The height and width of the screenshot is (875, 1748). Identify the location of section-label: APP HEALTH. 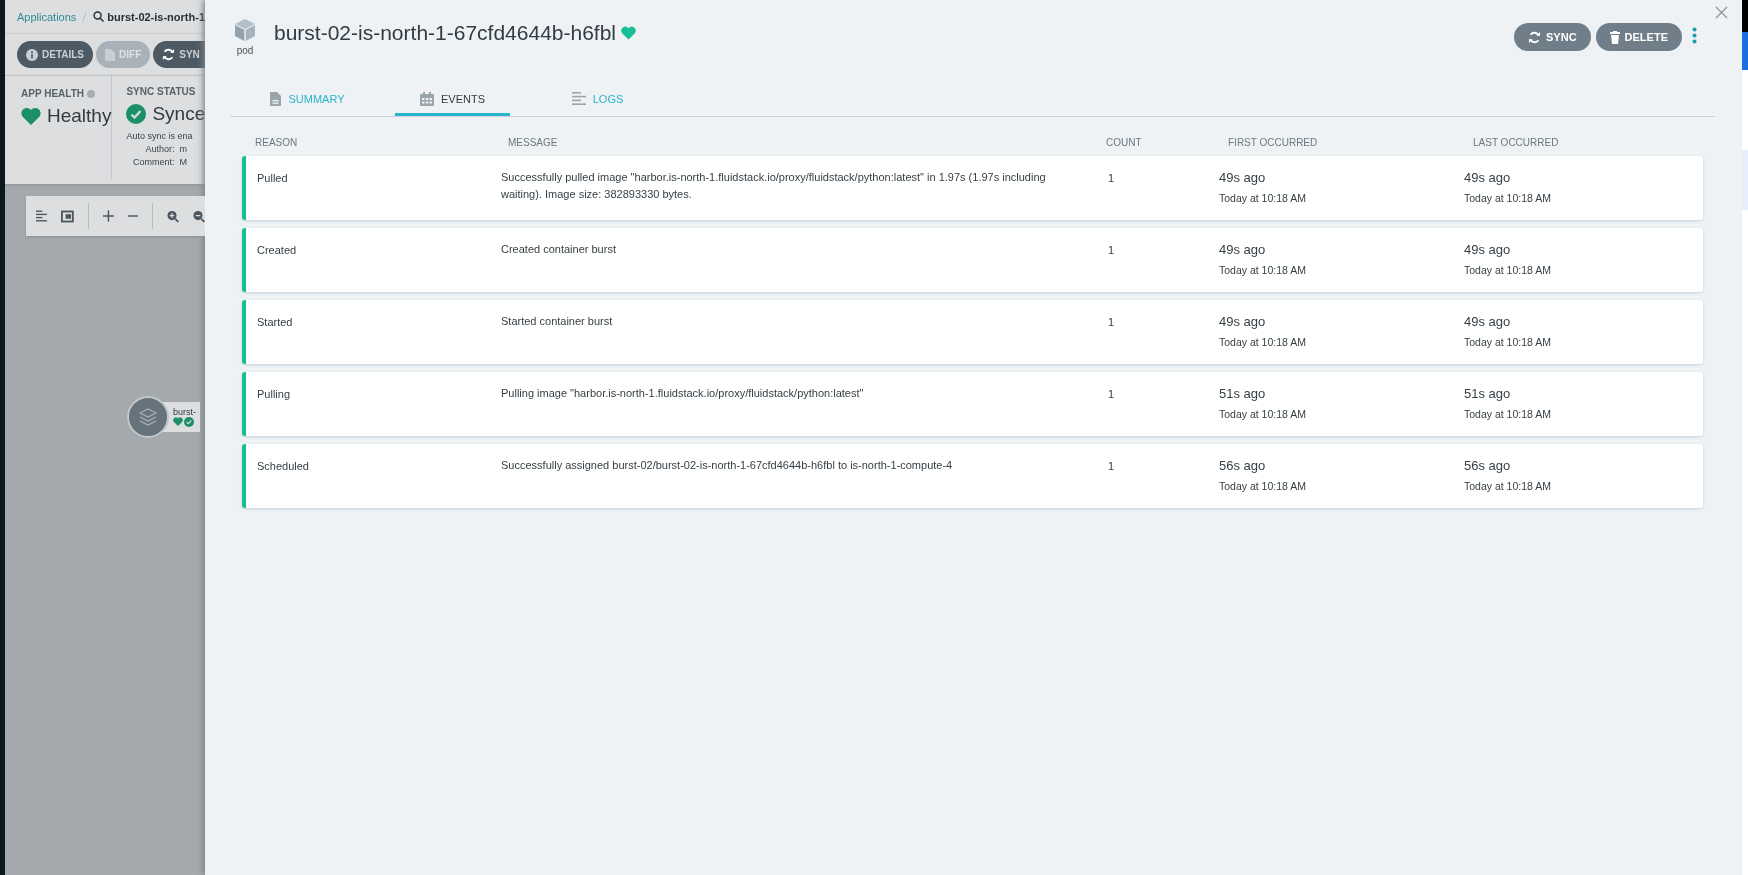
(52, 93).